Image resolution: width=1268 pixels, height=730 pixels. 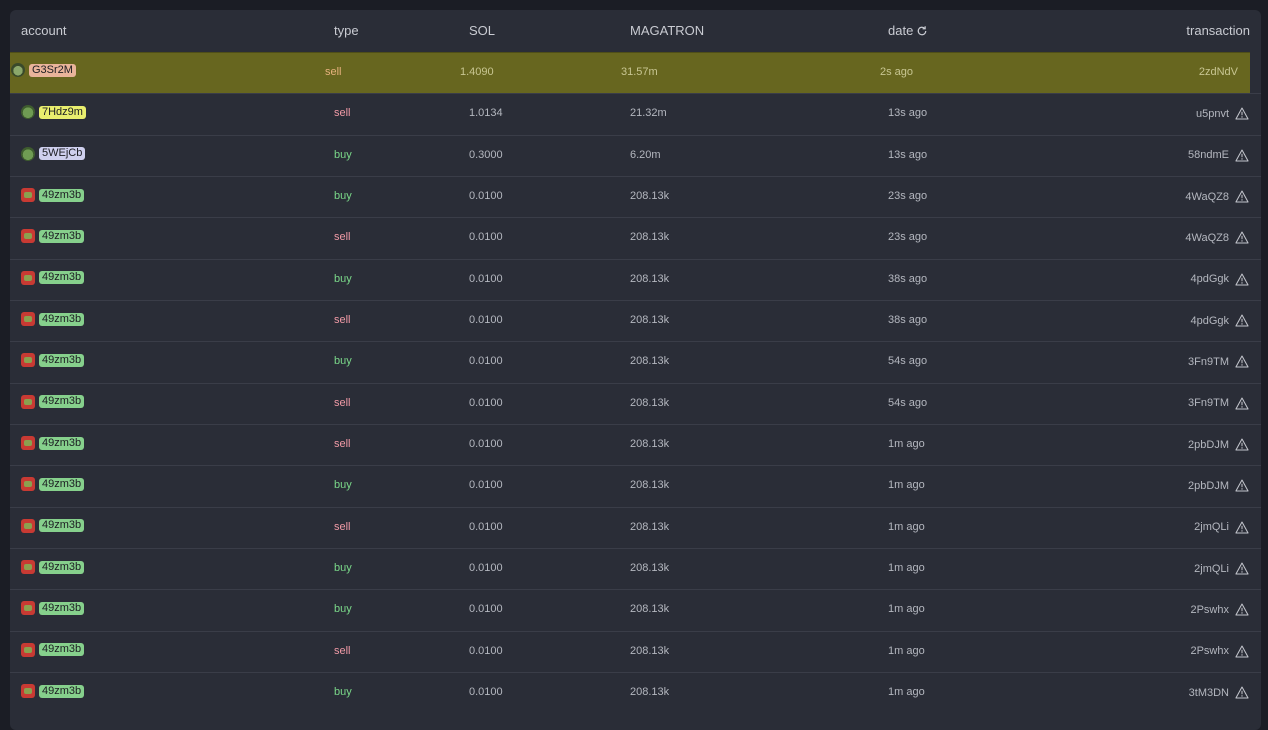 What do you see at coordinates (630, 73) in the screenshot?
I see `table-row: G3Sr2M sell 1.4090 31.57m 2s ago 2zdNdV` at bounding box center [630, 73].